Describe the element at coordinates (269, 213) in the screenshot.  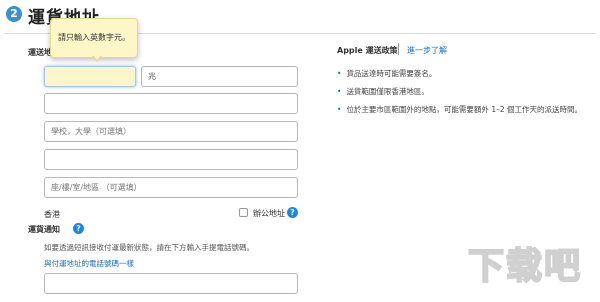
I see `business-address-label: 辦公地址` at that location.